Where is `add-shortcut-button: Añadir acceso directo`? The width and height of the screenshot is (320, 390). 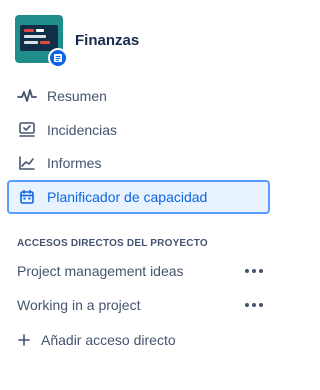 add-shortcut-button: Añadir acceso directo is located at coordinates (96, 340).